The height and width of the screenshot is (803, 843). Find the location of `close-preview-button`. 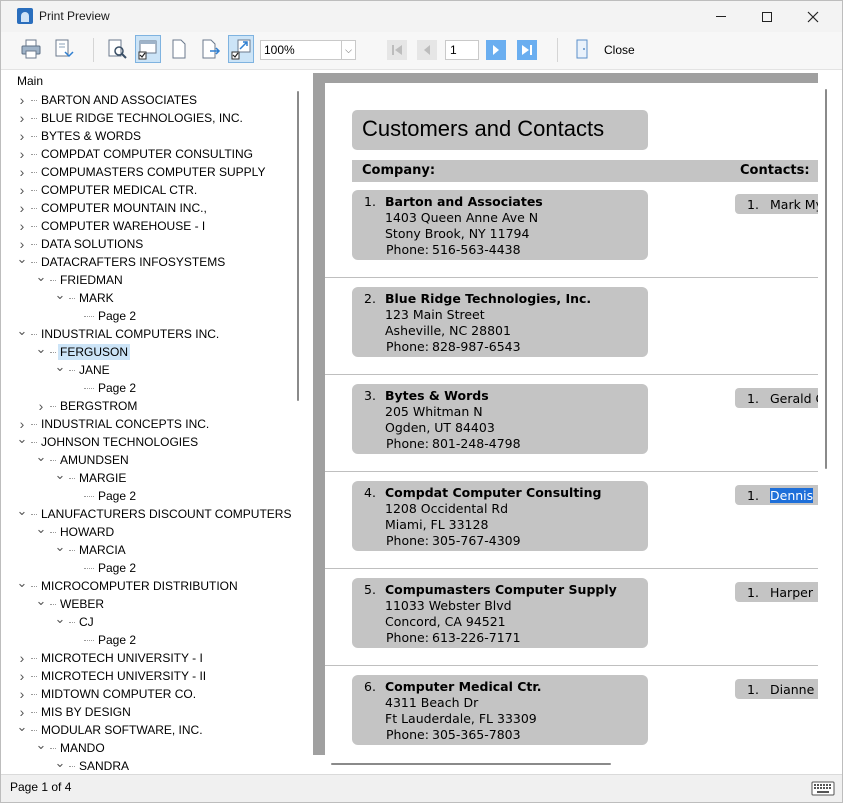

close-preview-button is located at coordinates (582, 49).